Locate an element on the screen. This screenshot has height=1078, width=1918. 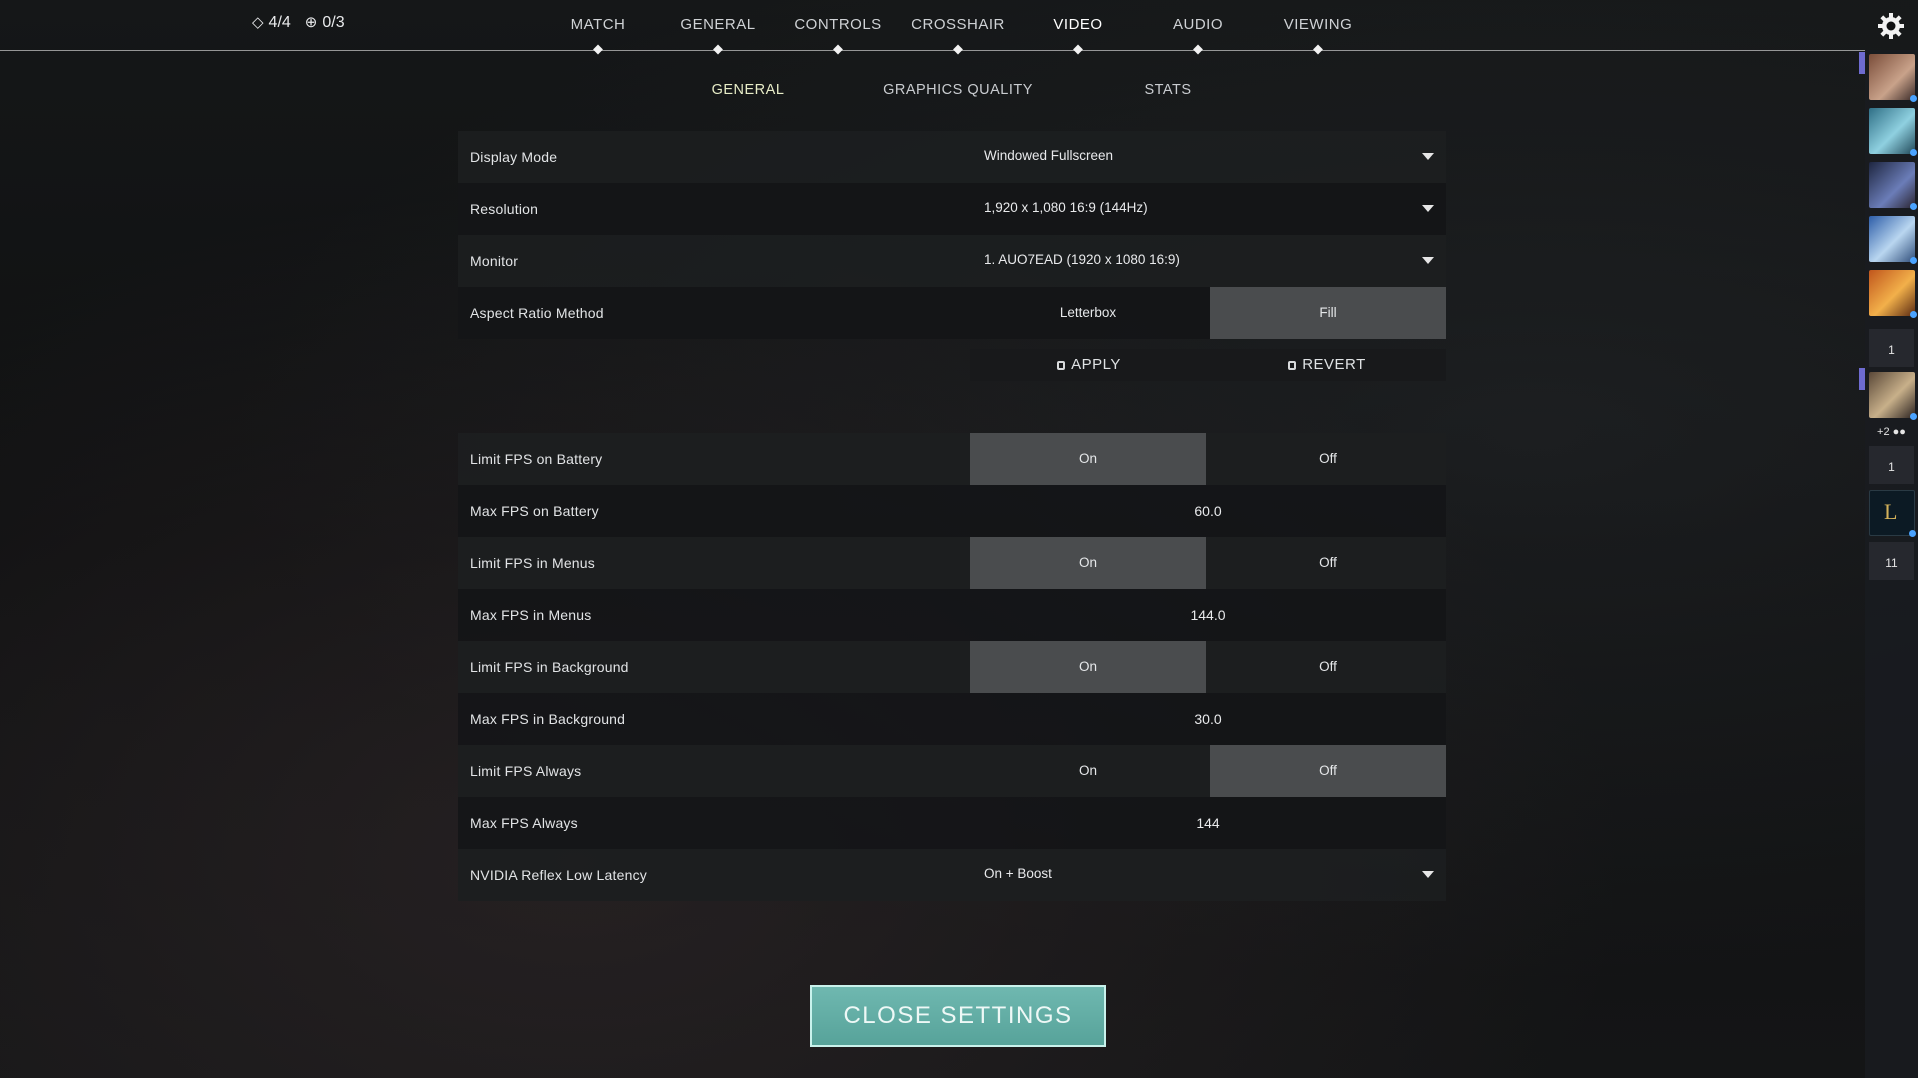
apply-label: APPLY is located at coordinates (1096, 364).